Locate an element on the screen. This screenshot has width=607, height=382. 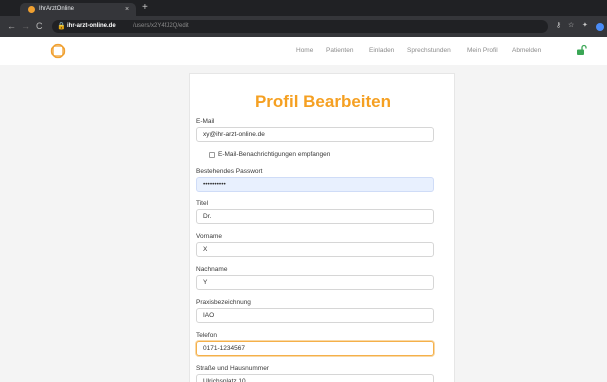
forward-button: → is located at coordinates (25, 26).